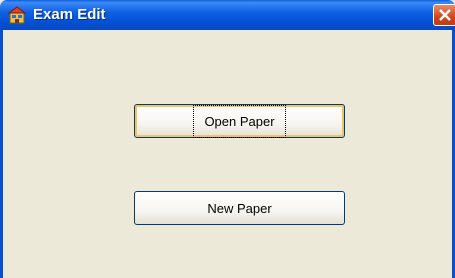 Image resolution: width=455 pixels, height=278 pixels. I want to click on open-paper-label: Open Paper, so click(239, 121).